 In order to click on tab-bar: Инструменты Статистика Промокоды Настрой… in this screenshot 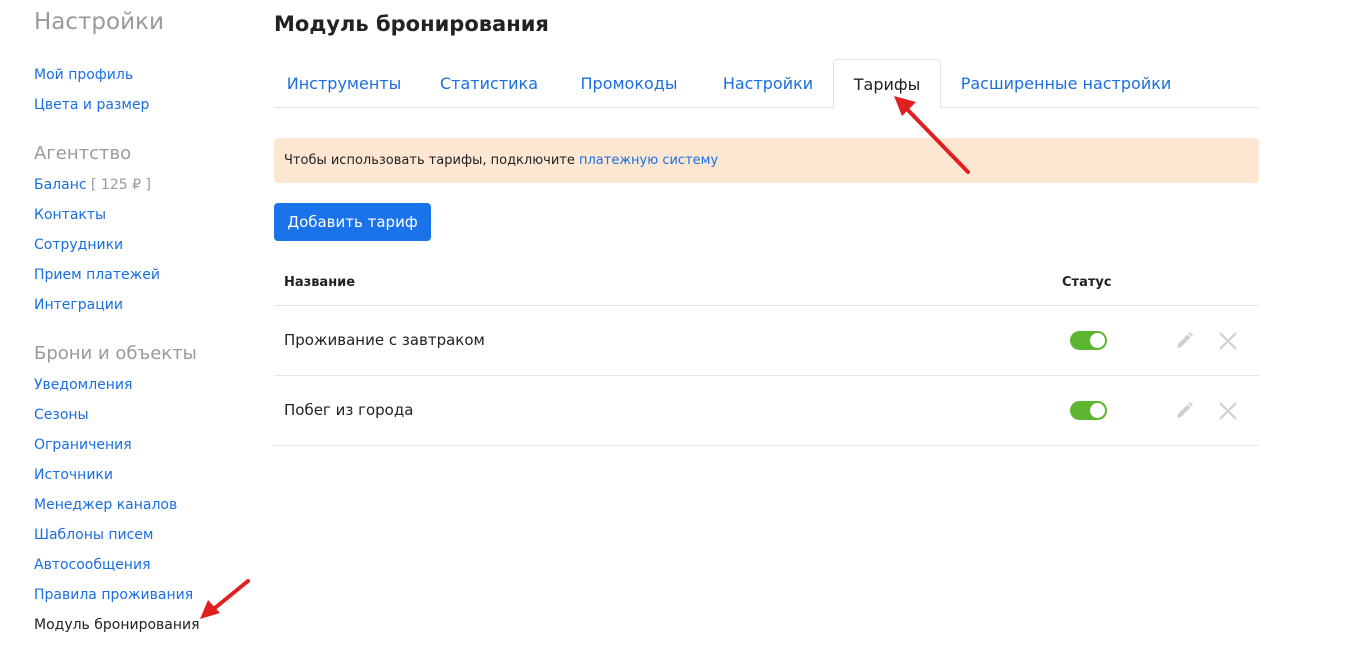, I will do `click(766, 84)`.